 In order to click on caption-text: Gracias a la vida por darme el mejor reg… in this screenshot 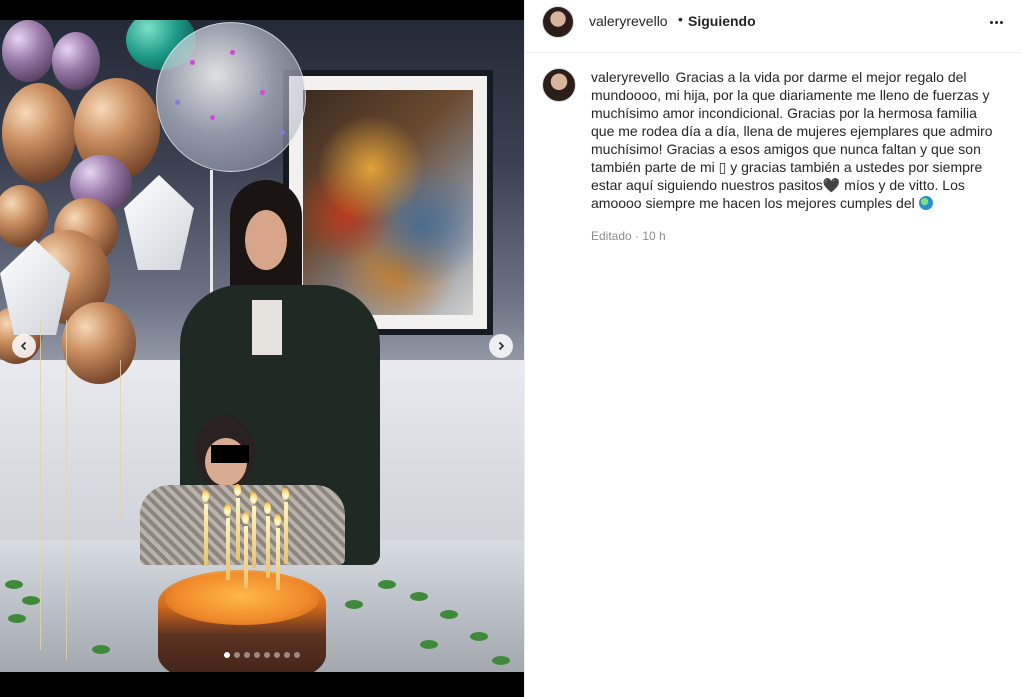, I will do `click(792, 140)`.